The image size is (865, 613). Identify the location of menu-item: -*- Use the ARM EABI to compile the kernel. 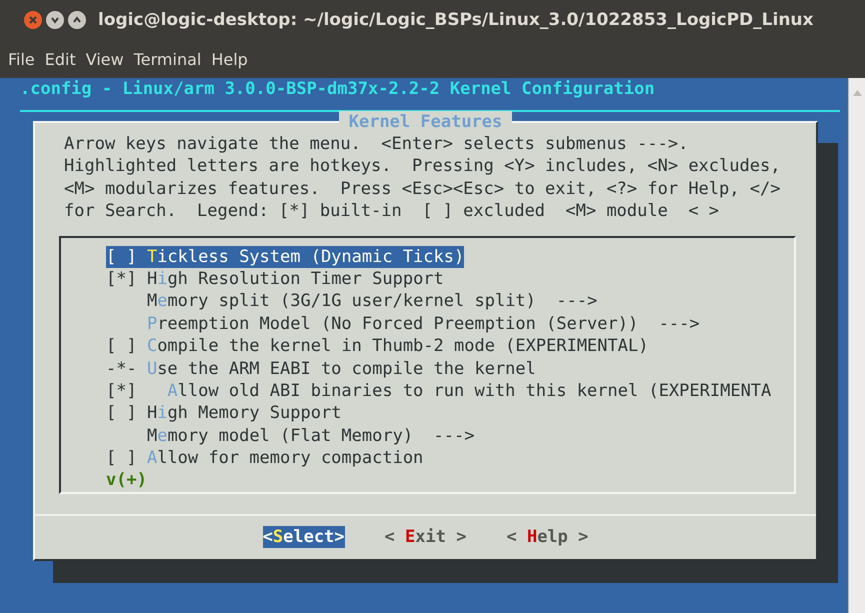
(321, 369).